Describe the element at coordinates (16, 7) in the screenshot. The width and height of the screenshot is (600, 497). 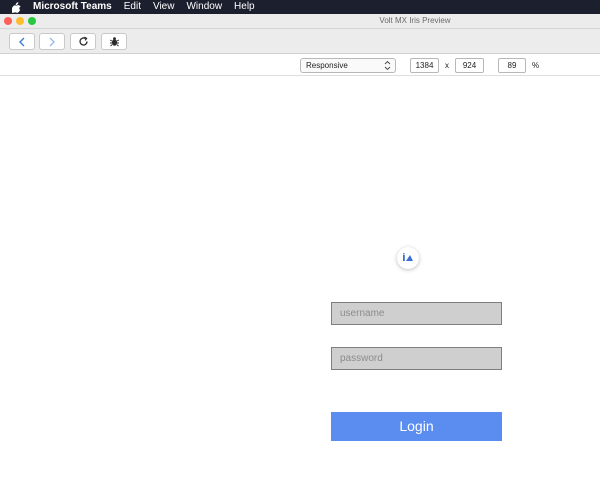
I see `apple-icon` at that location.